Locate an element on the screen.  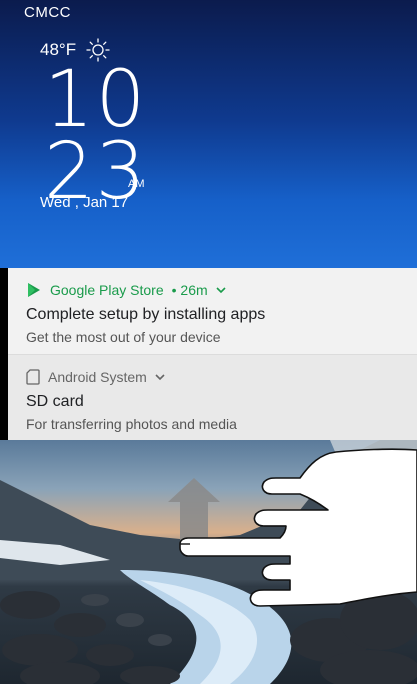
notification-app-name: Android System is located at coordinates (97, 377).